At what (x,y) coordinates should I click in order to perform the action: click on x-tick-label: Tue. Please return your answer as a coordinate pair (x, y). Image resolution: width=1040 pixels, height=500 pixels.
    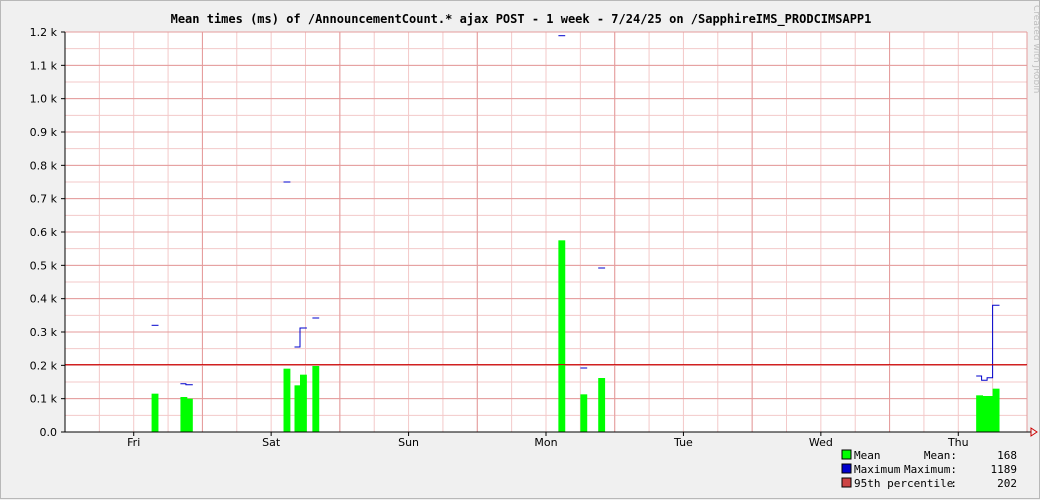
    Looking at the image, I should click on (683, 442).